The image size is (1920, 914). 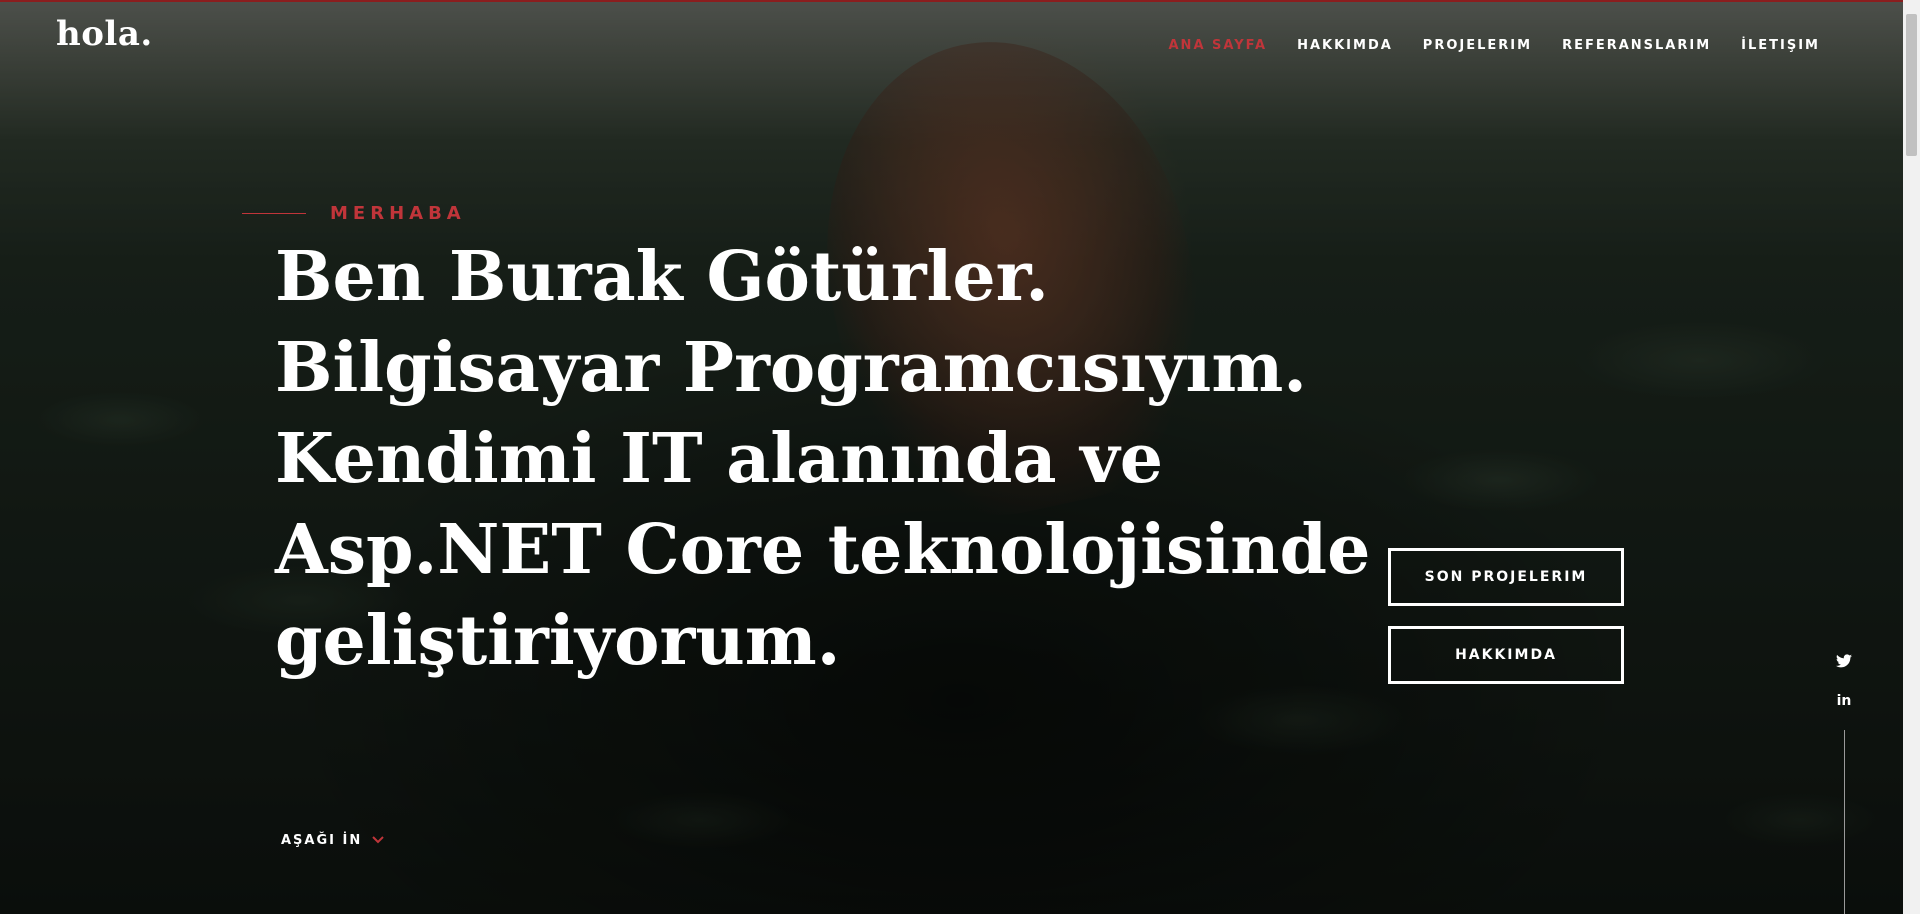 What do you see at coordinates (719, 459) in the screenshot?
I see `headline-line: Kendimi IT alanında ve` at bounding box center [719, 459].